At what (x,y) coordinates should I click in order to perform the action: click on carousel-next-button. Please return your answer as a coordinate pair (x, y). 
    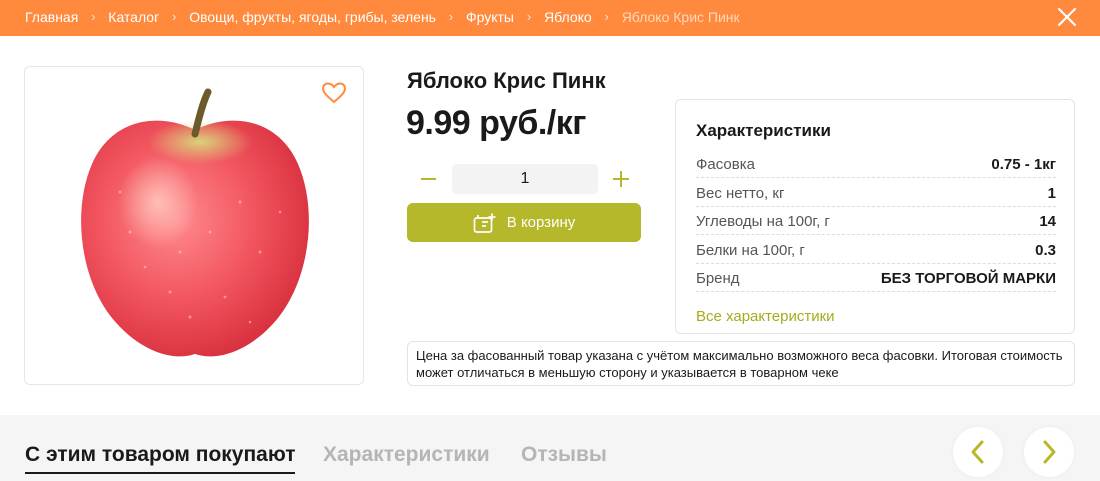
    Looking at the image, I should click on (1049, 452).